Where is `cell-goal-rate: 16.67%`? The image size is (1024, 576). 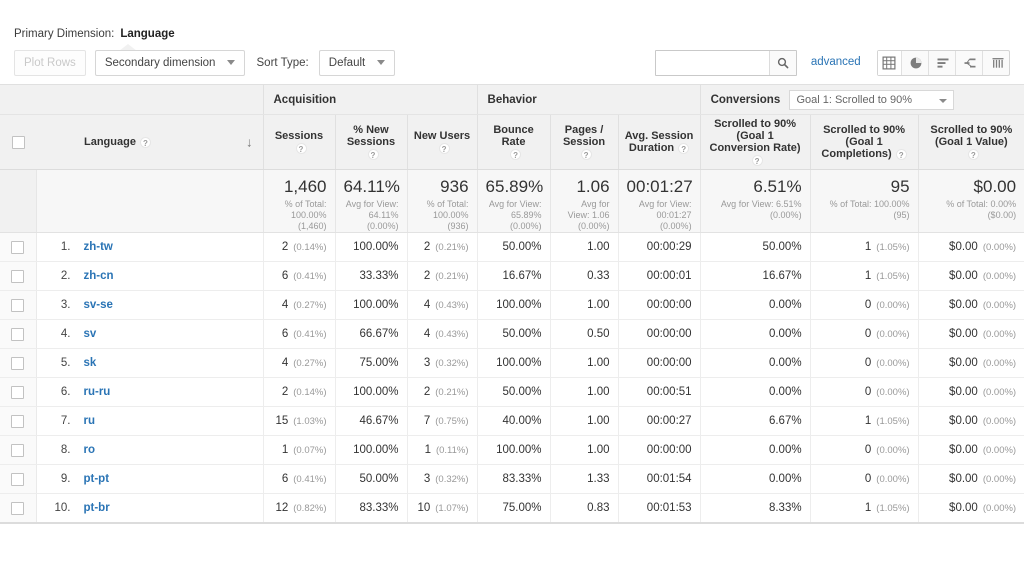 cell-goal-rate: 16.67% is located at coordinates (755, 276).